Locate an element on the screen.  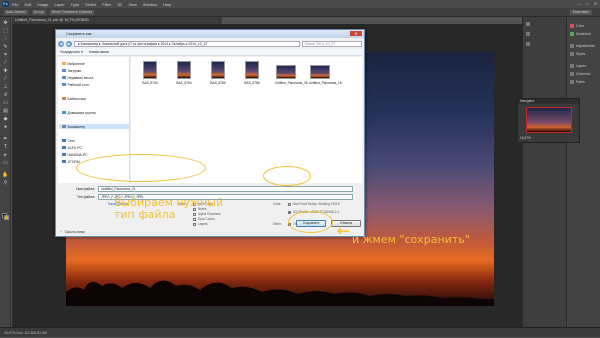
sidebar-item-label: Компьютер is located at coordinates (76, 126).